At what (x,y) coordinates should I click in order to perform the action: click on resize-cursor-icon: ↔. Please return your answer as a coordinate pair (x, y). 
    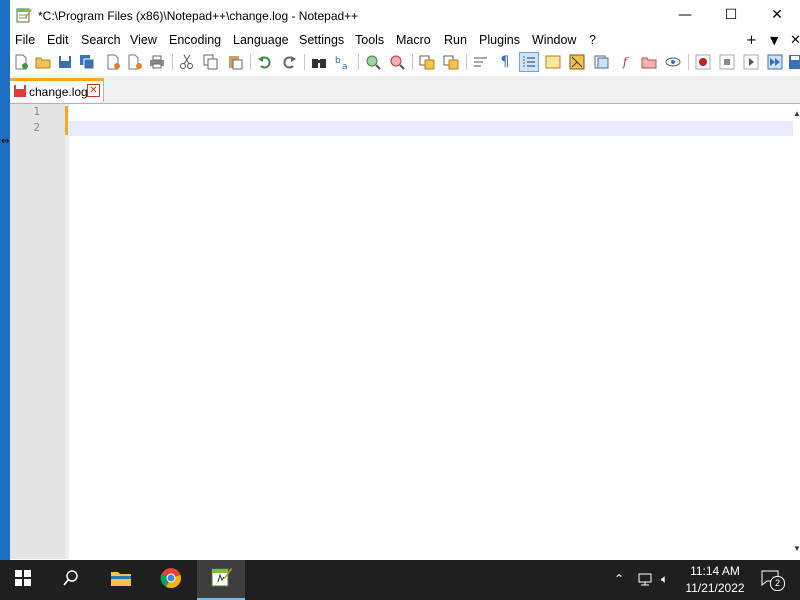
    Looking at the image, I should click on (5, 141).